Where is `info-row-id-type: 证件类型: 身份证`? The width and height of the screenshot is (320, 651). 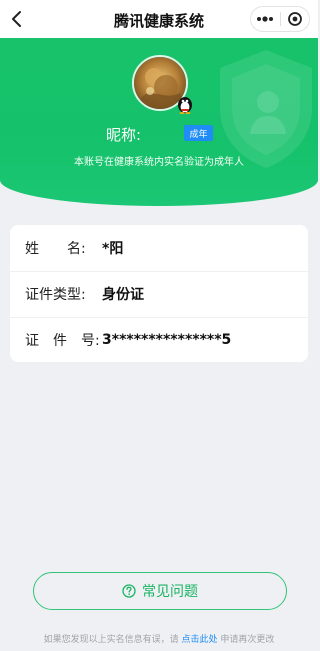 info-row-id-type: 证件类型: 身份证 is located at coordinates (159, 293).